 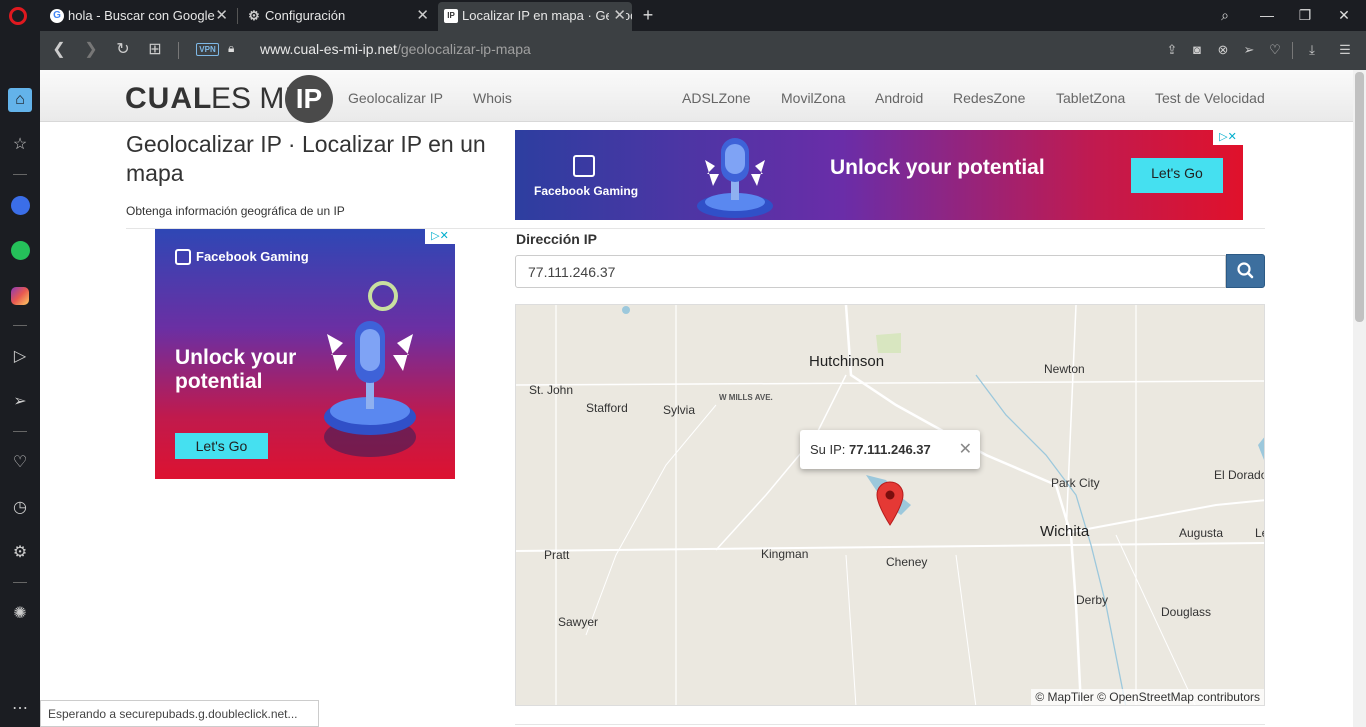 I want to click on microphone-illustration-icon, so click(x=370, y=369).